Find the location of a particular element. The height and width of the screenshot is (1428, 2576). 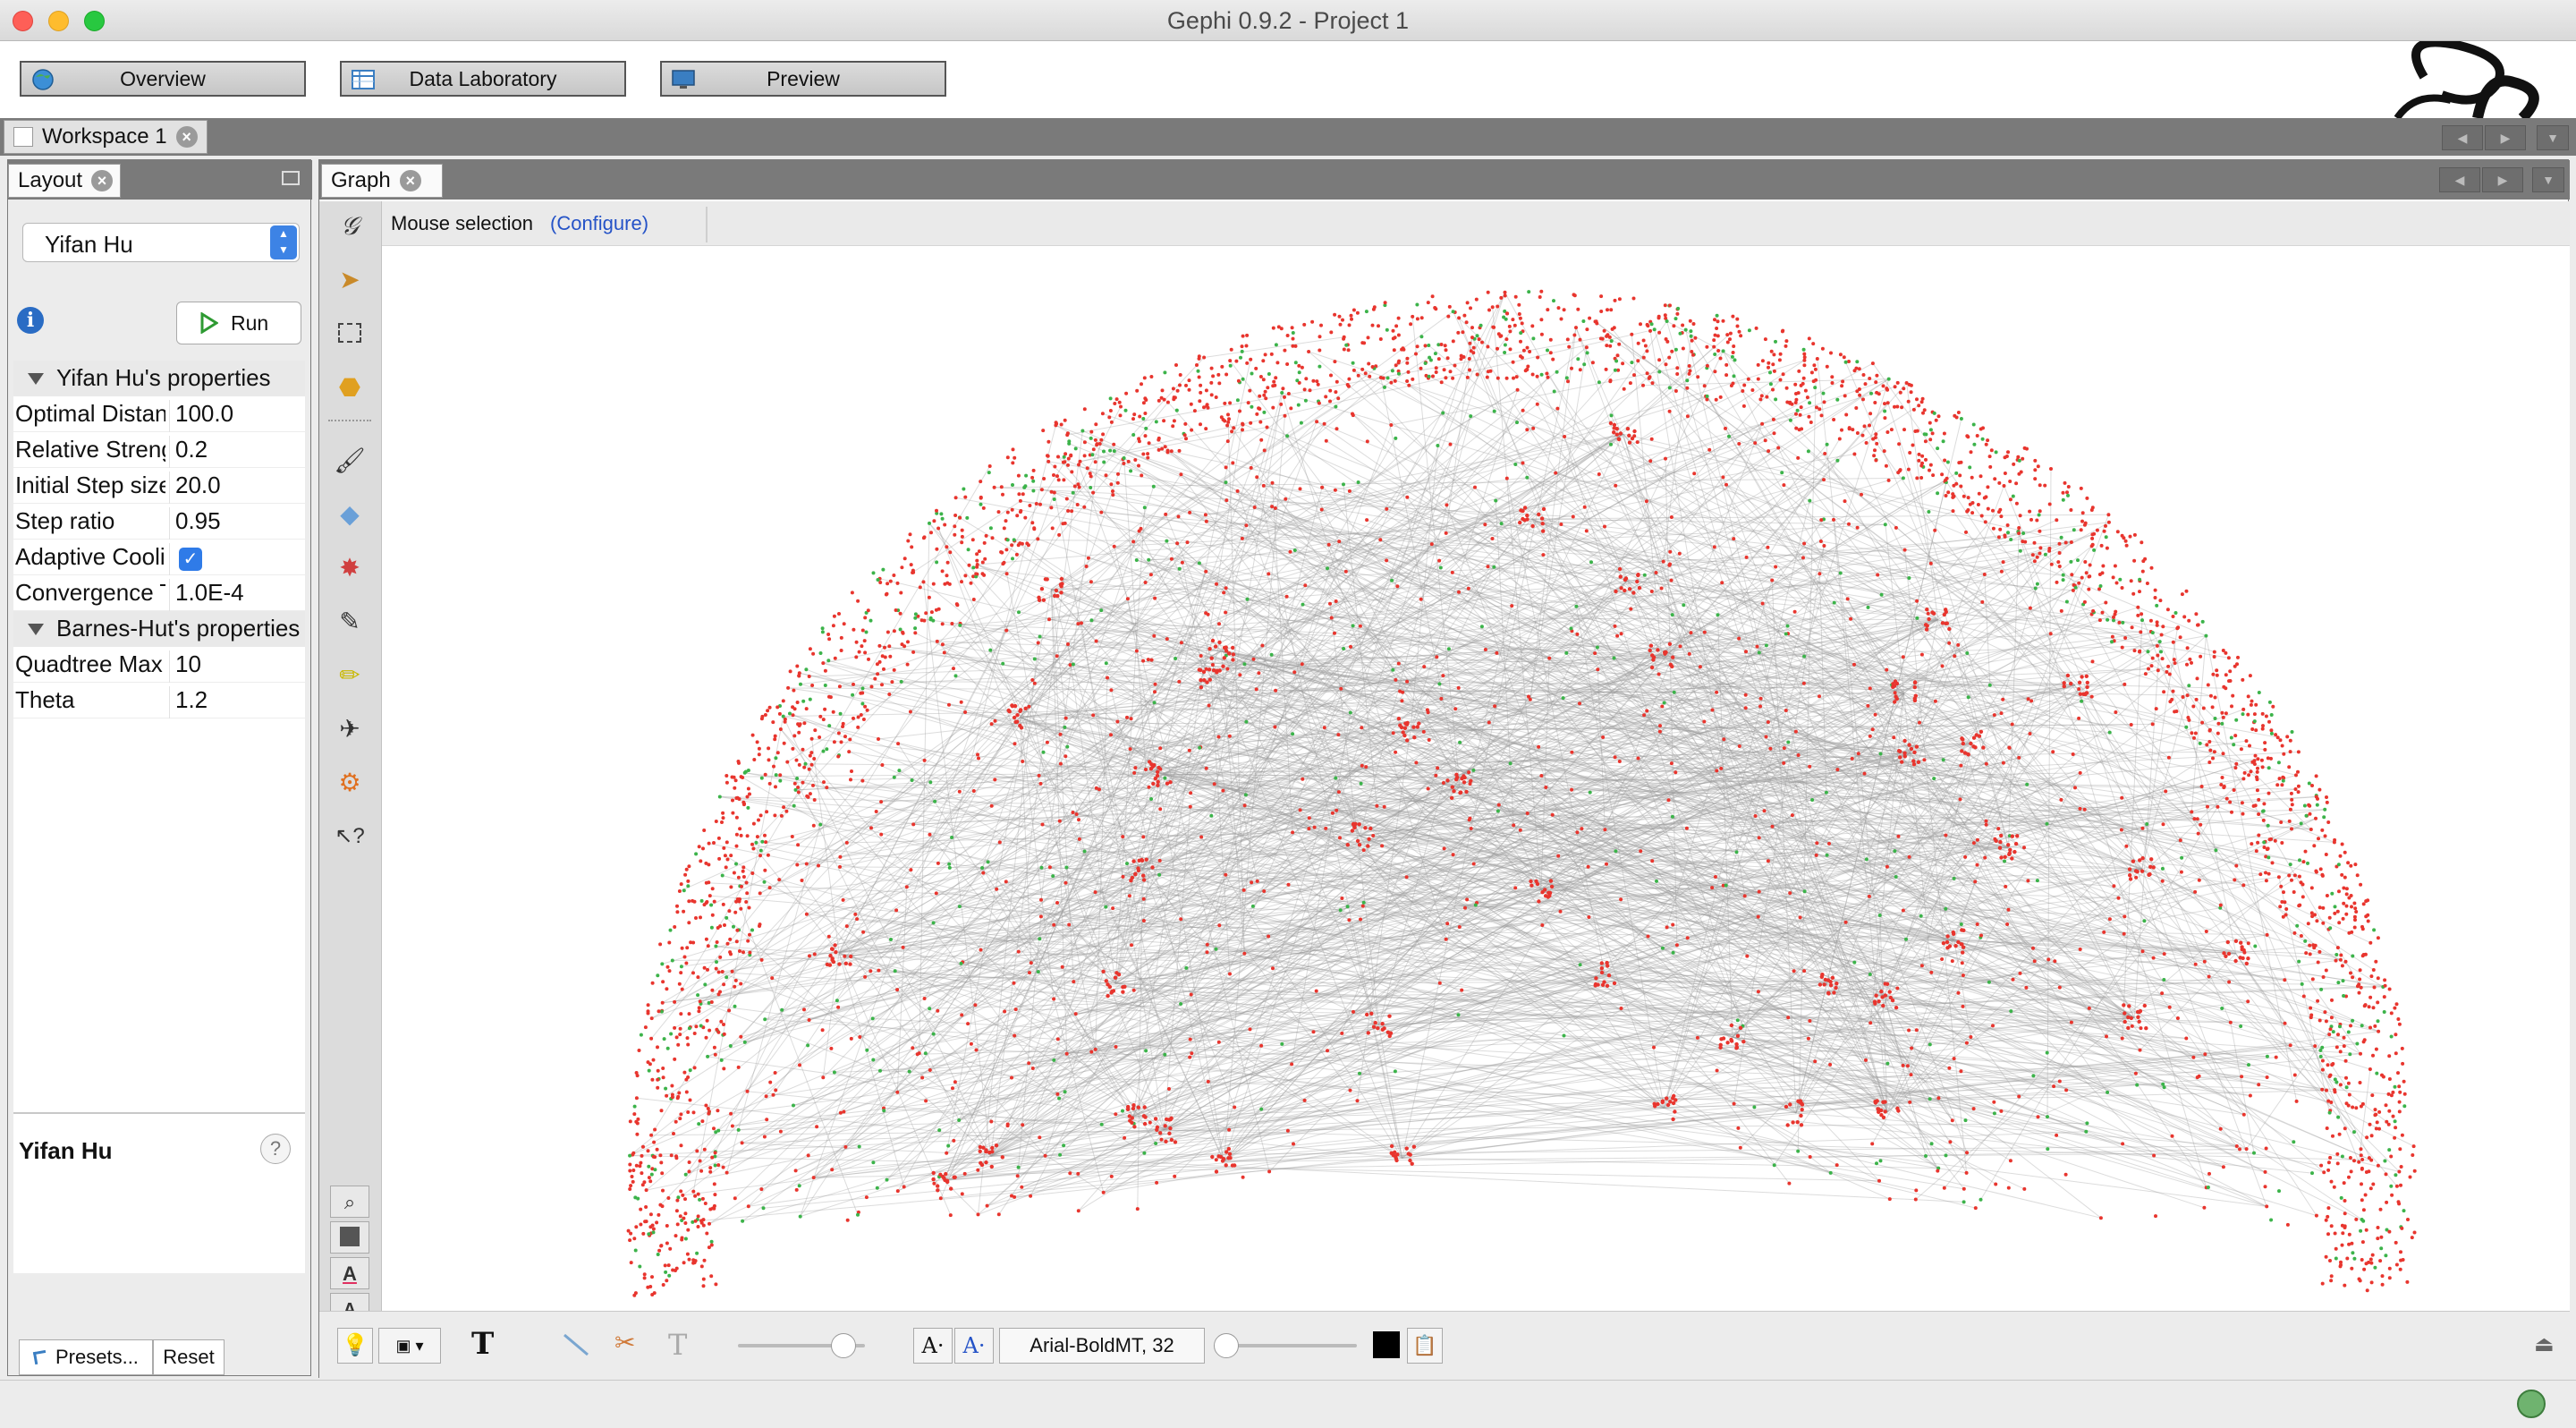

reset-button: Reset is located at coordinates (189, 1357).